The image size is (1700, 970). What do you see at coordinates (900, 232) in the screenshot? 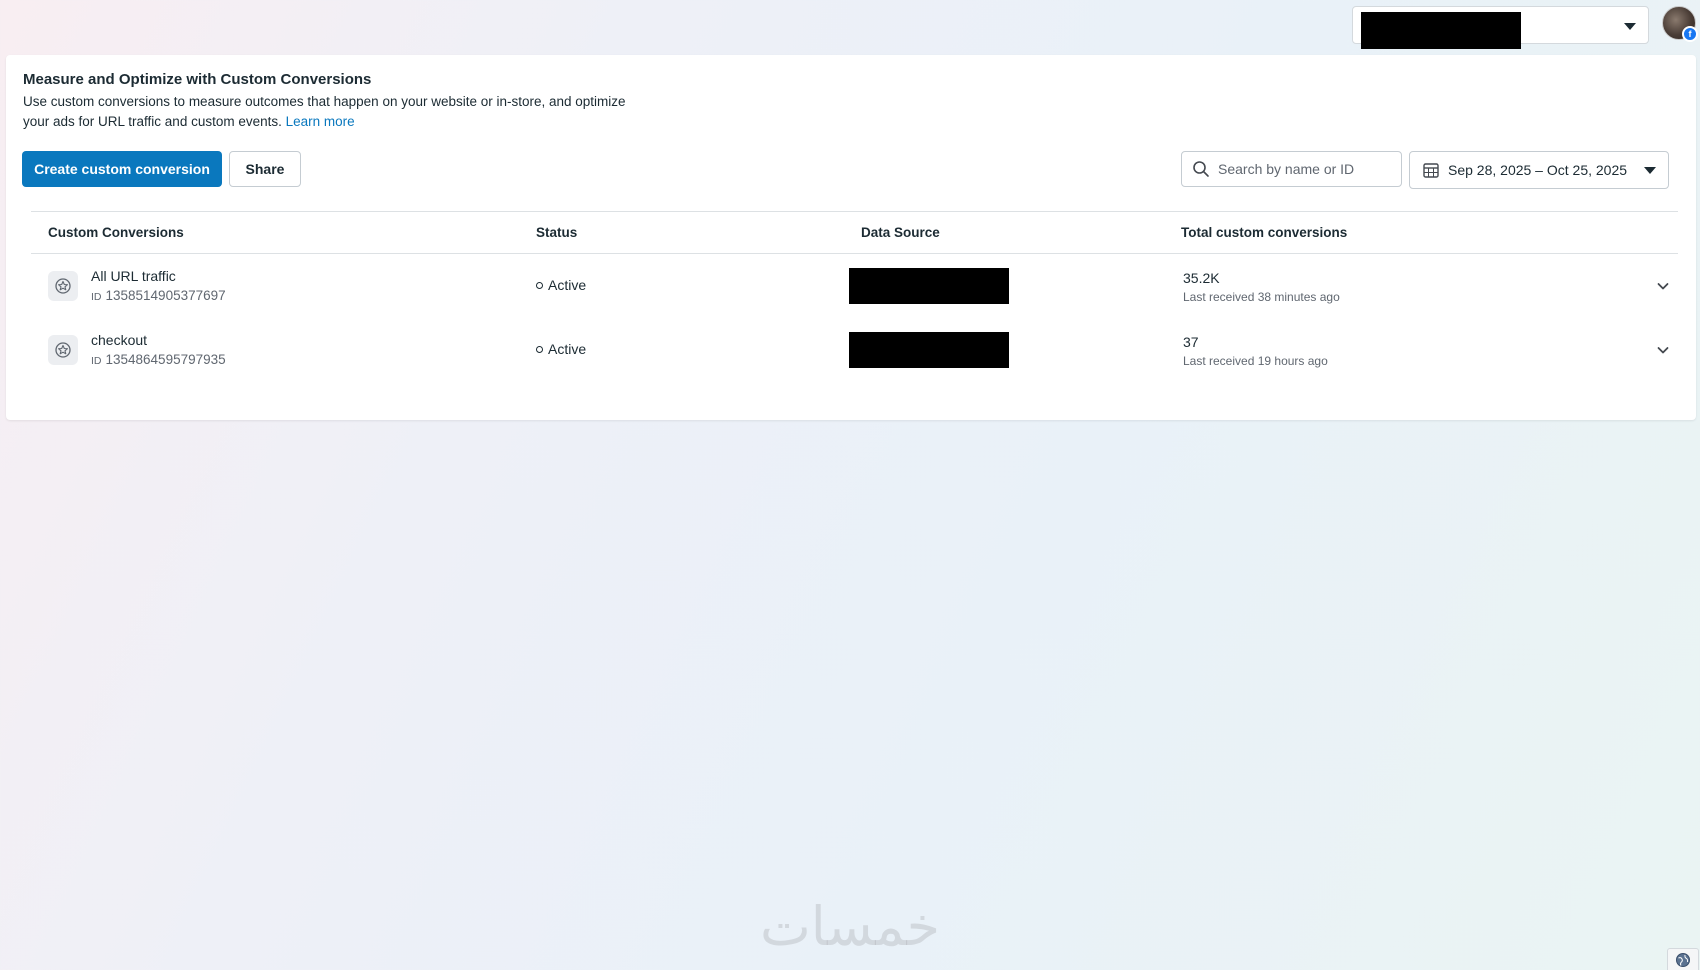
I see `column-header-data-source: Data Source` at bounding box center [900, 232].